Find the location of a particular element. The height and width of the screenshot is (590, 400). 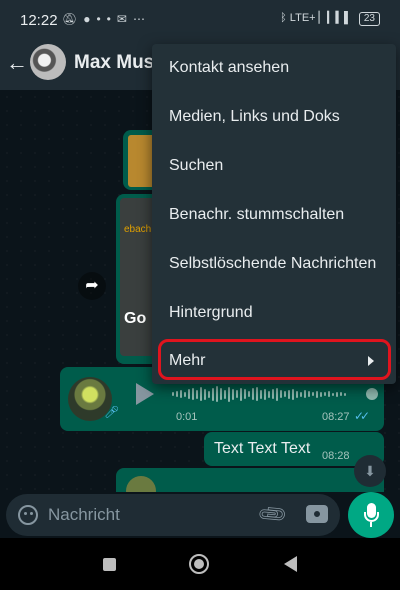

menu-item-kontakt-ansehen: Kontakt ansehen is located at coordinates (274, 68).